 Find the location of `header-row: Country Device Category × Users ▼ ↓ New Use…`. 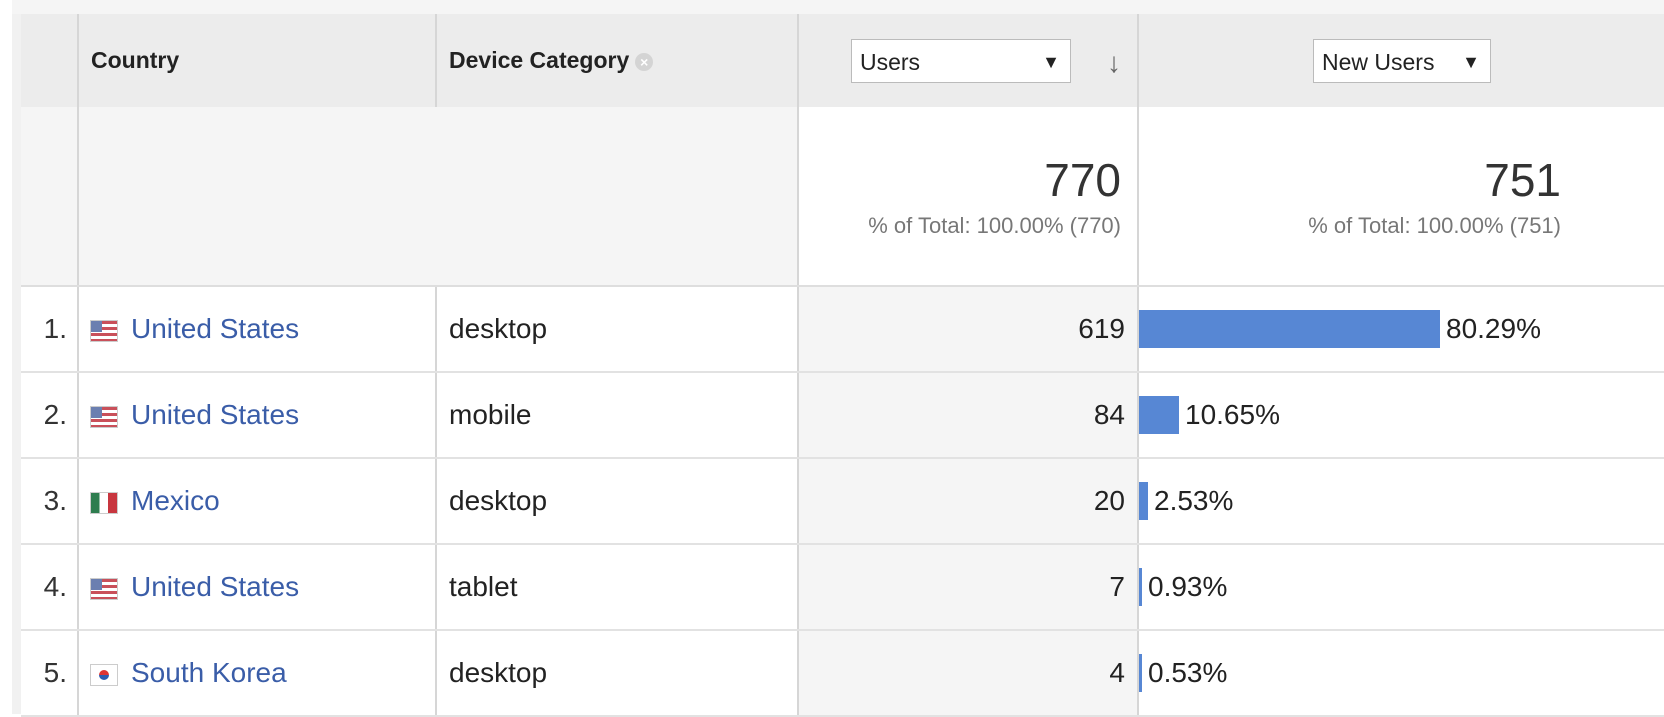

header-row: Country Device Category × Users ▼ ↓ New Use… is located at coordinates (842, 60).